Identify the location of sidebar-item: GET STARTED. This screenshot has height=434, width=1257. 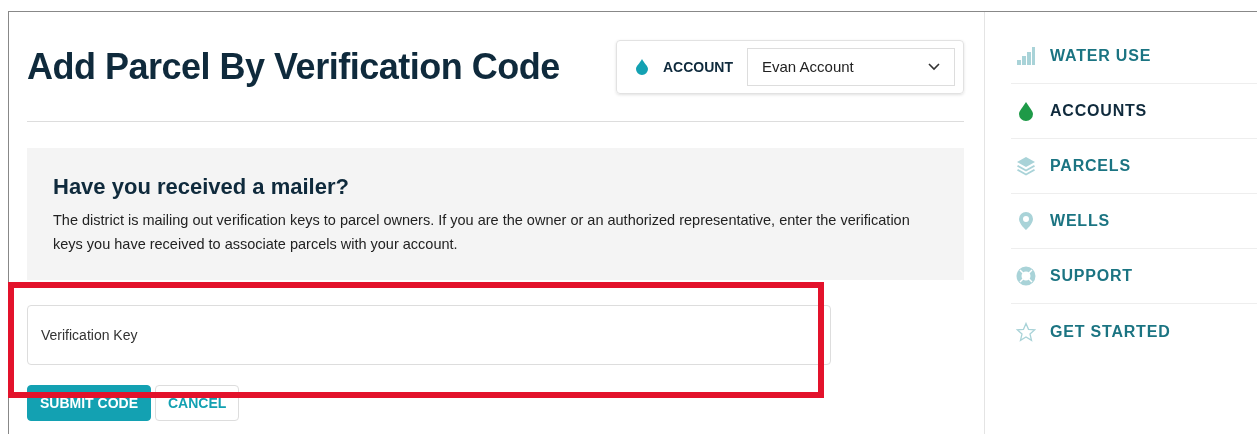
(1134, 331).